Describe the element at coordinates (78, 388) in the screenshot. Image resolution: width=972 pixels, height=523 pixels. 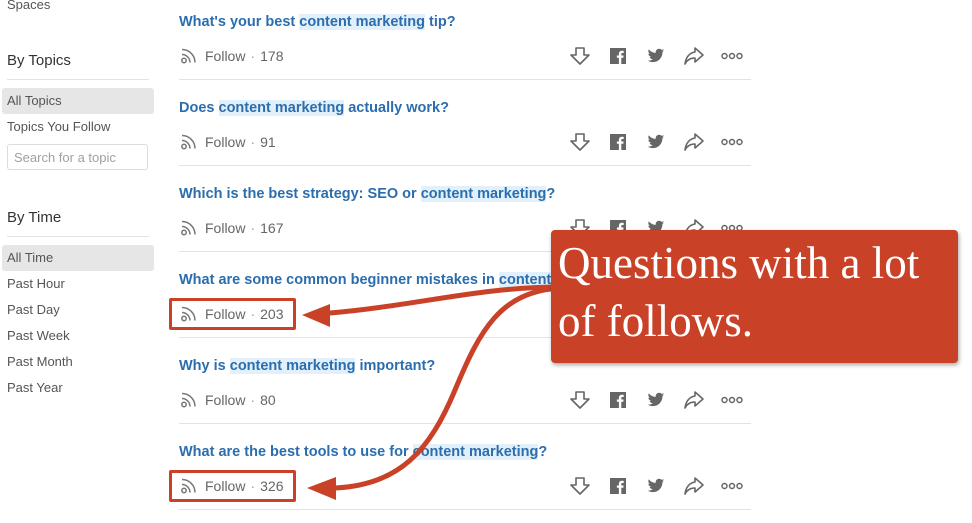
I see `sidebar-item-past-year: Past Year` at that location.